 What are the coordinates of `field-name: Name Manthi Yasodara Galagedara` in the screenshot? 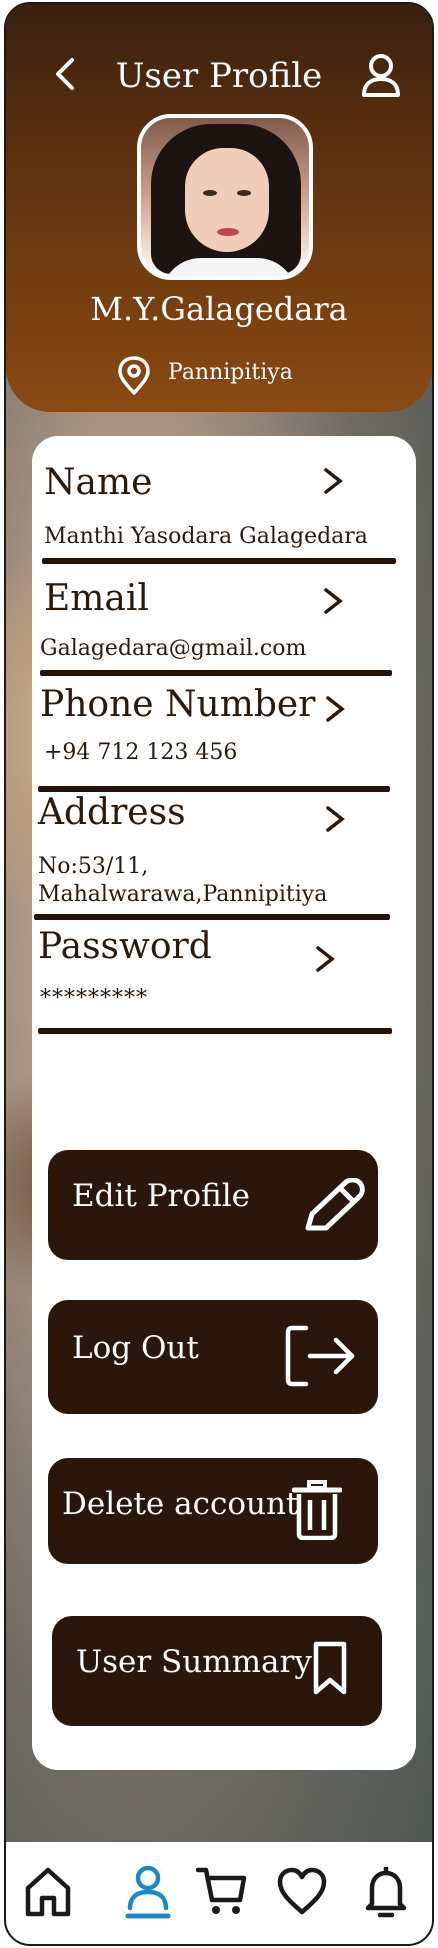 It's located at (224, 501).